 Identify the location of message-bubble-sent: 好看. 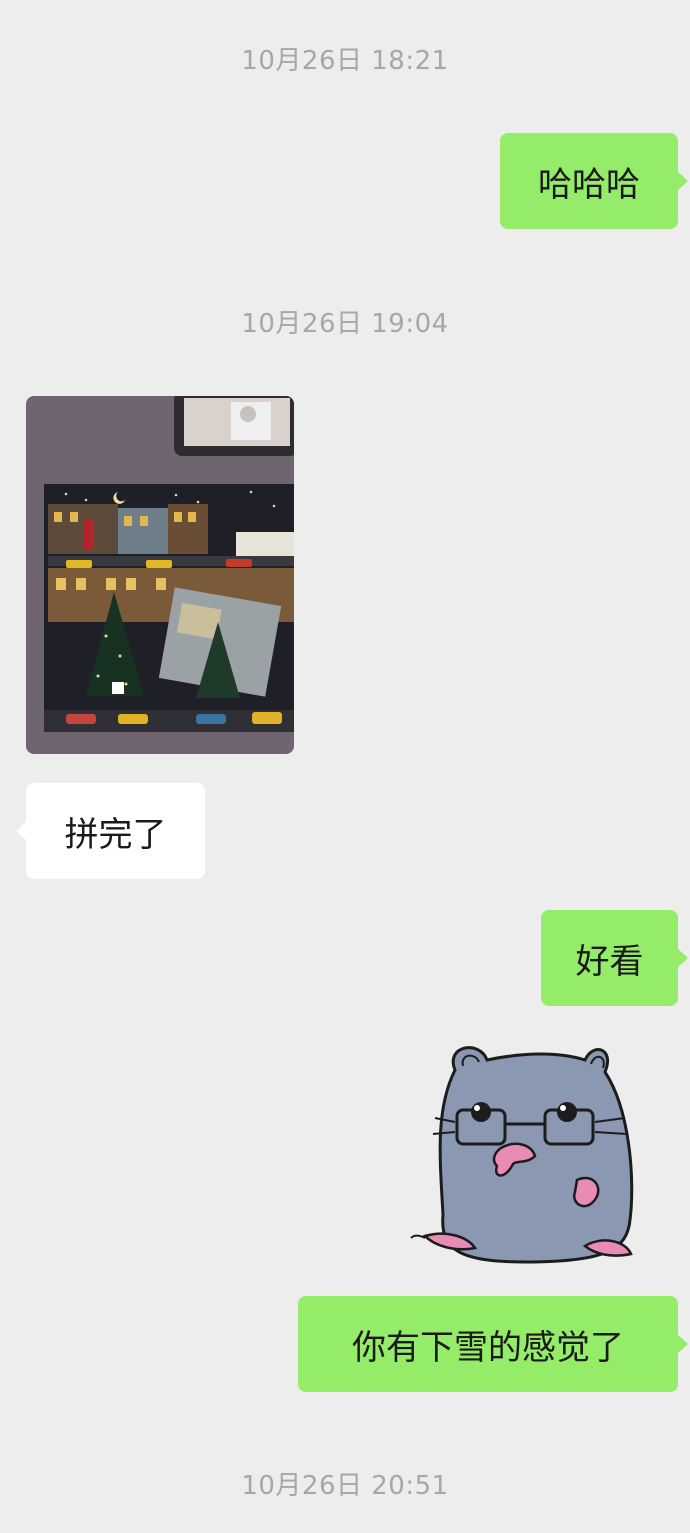
(614, 958).